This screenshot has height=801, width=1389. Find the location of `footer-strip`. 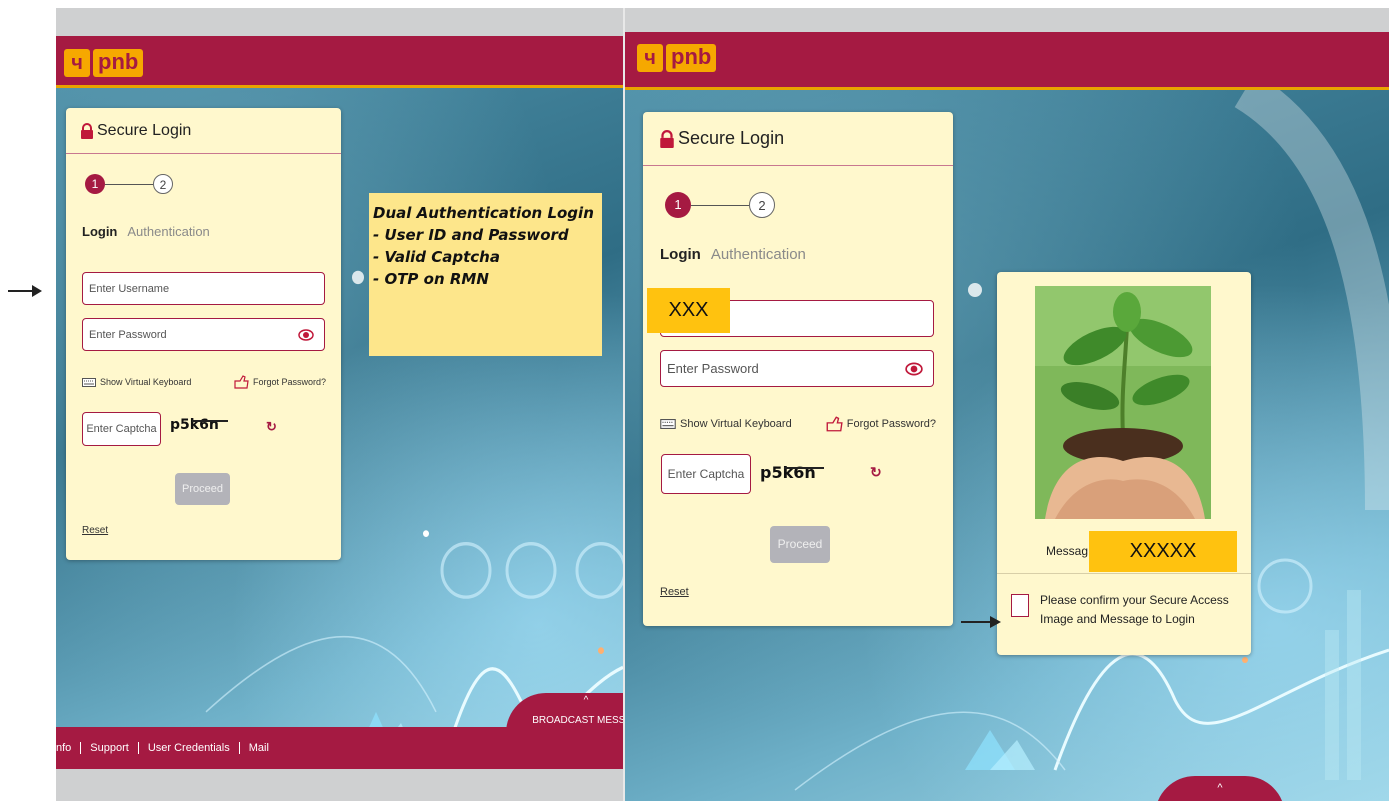

footer-strip is located at coordinates (339, 785).